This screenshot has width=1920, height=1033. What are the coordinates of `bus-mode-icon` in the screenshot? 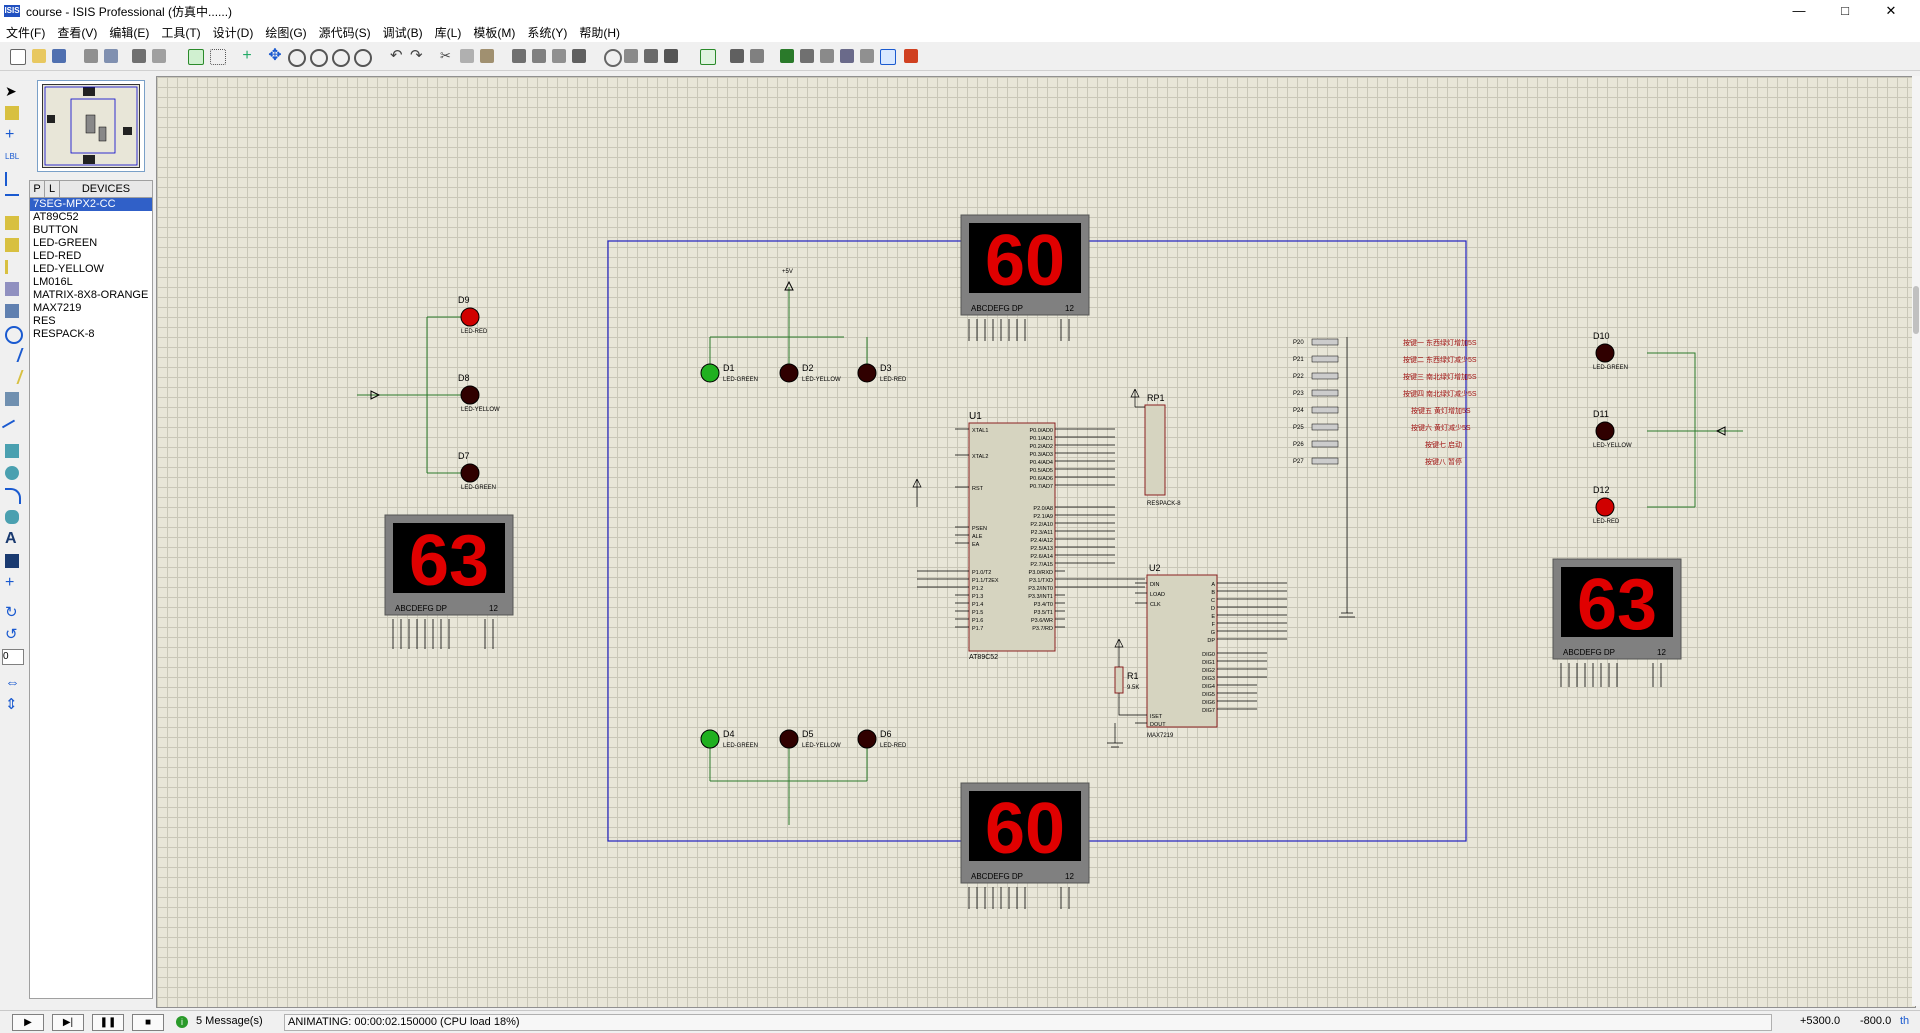 It's located at (12, 202).